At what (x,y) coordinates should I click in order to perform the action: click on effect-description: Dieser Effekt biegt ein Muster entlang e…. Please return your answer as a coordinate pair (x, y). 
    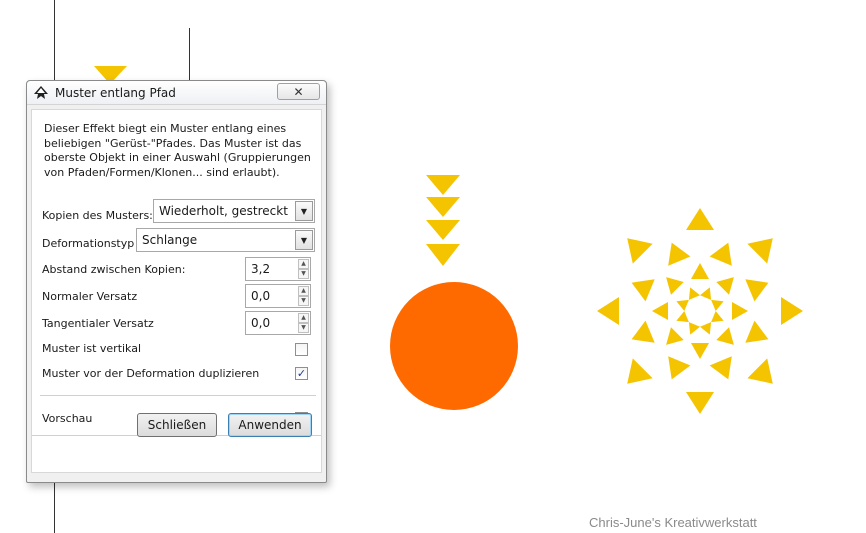
    Looking at the image, I should click on (177, 151).